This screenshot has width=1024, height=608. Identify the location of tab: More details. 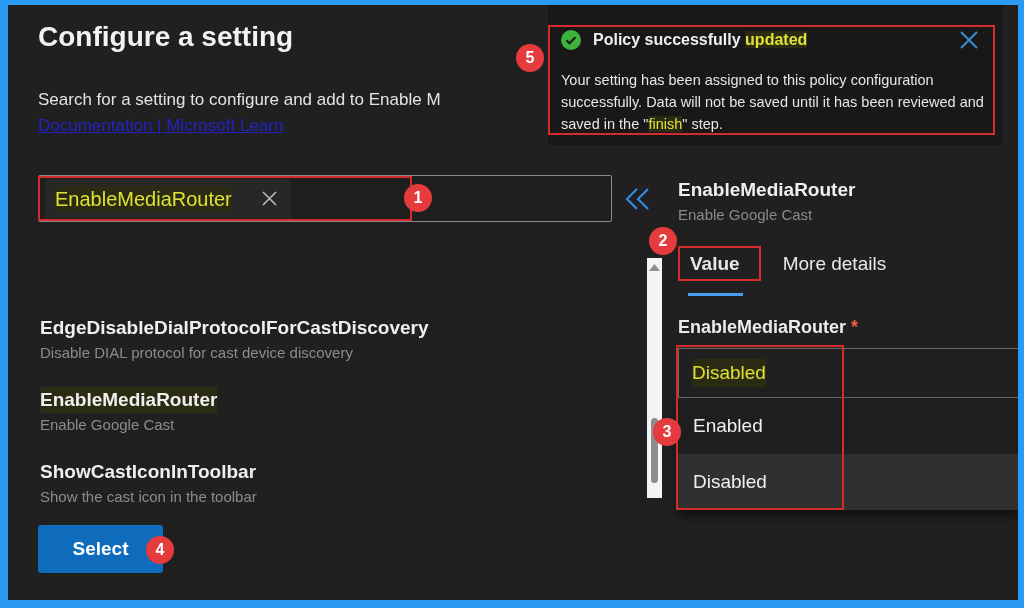
(839, 271).